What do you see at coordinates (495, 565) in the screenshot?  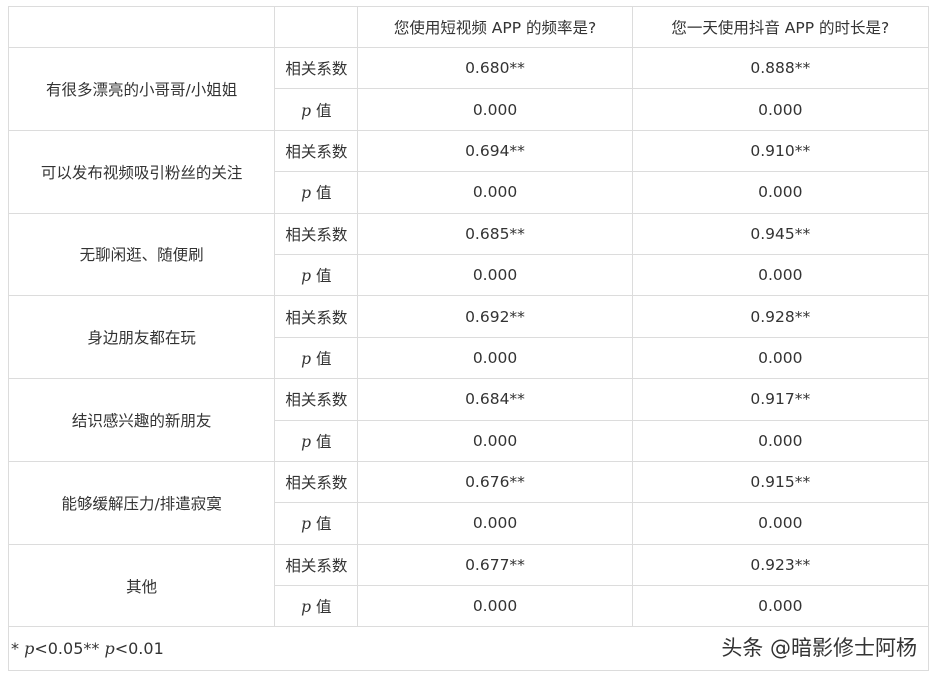 I see `corr-frequency-value: 0.677**` at bounding box center [495, 565].